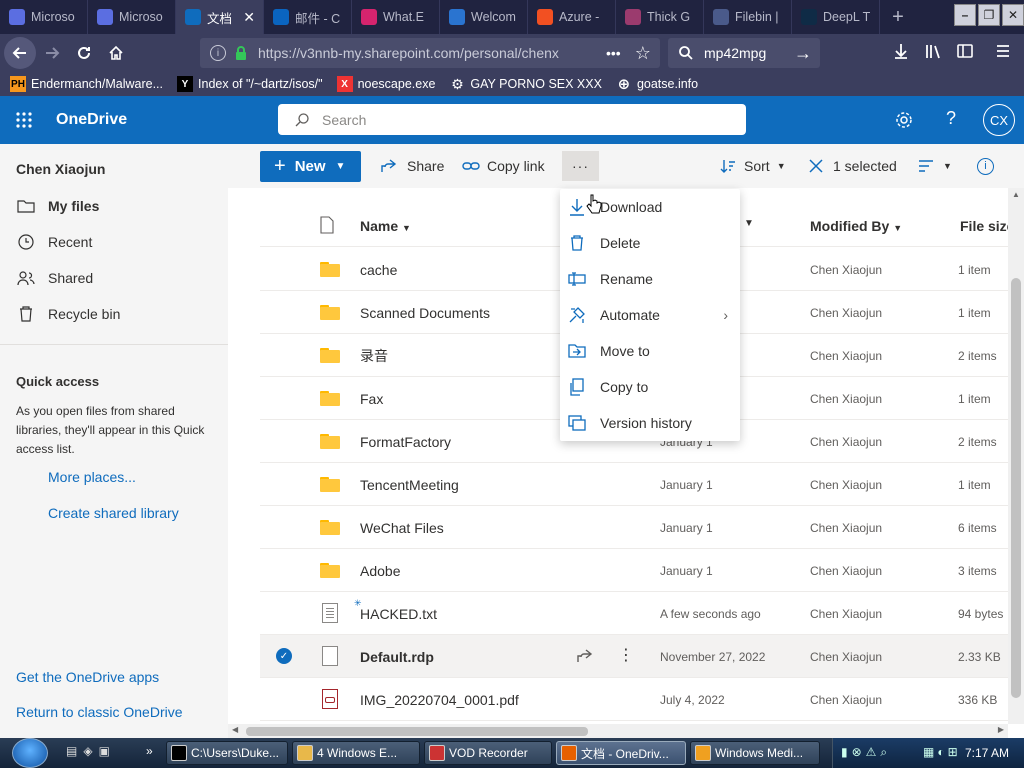 This screenshot has height=768, width=1024. What do you see at coordinates (753, 166) in the screenshot?
I see `sort-button: Sort ▼` at bounding box center [753, 166].